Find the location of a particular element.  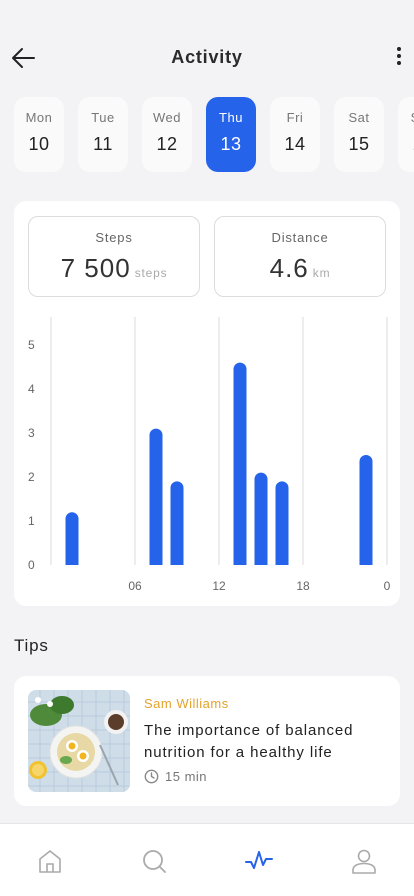

bottom-nav is located at coordinates (207, 859).